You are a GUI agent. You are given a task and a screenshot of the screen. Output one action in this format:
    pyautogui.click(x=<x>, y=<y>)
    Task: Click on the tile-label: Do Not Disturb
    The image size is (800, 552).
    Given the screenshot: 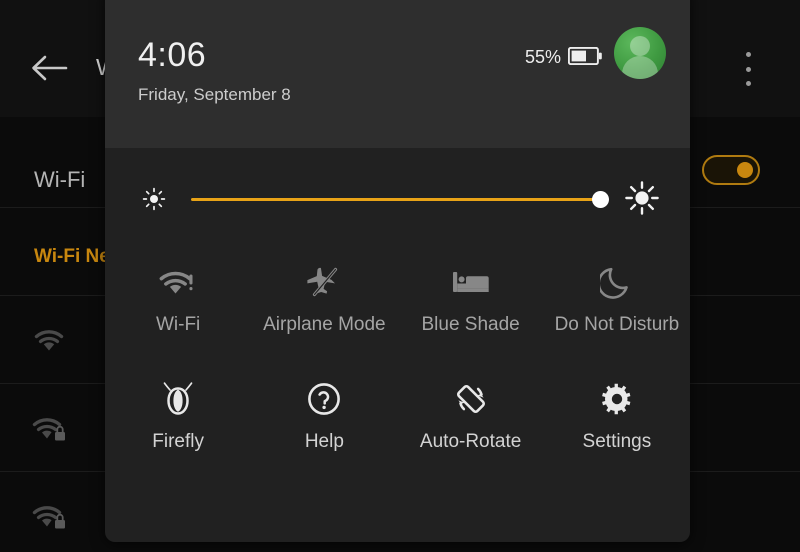 What is the action you would take?
    pyautogui.click(x=617, y=324)
    